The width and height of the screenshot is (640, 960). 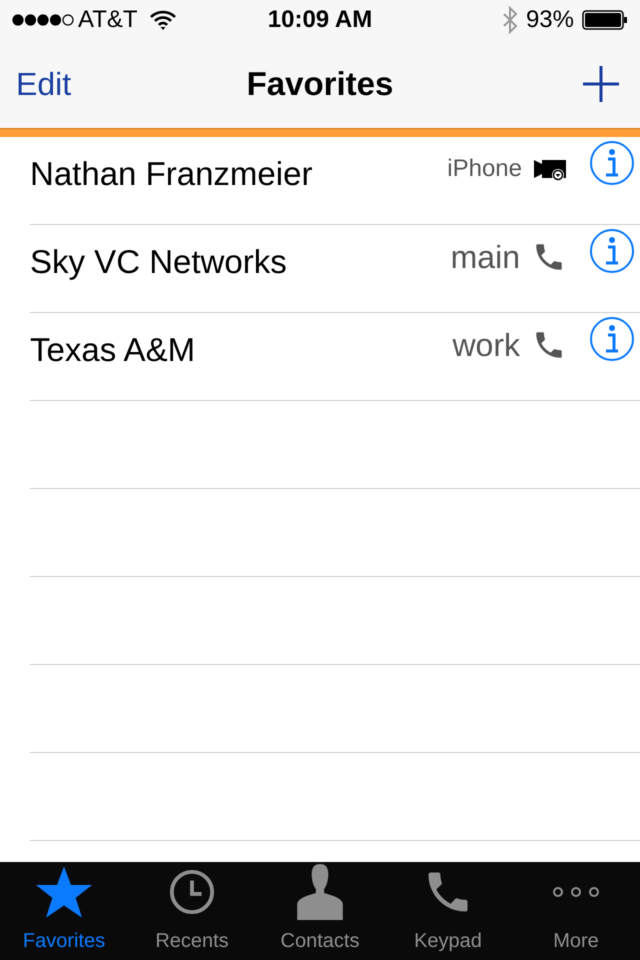 What do you see at coordinates (163, 20) in the screenshot?
I see `wifi-icon` at bounding box center [163, 20].